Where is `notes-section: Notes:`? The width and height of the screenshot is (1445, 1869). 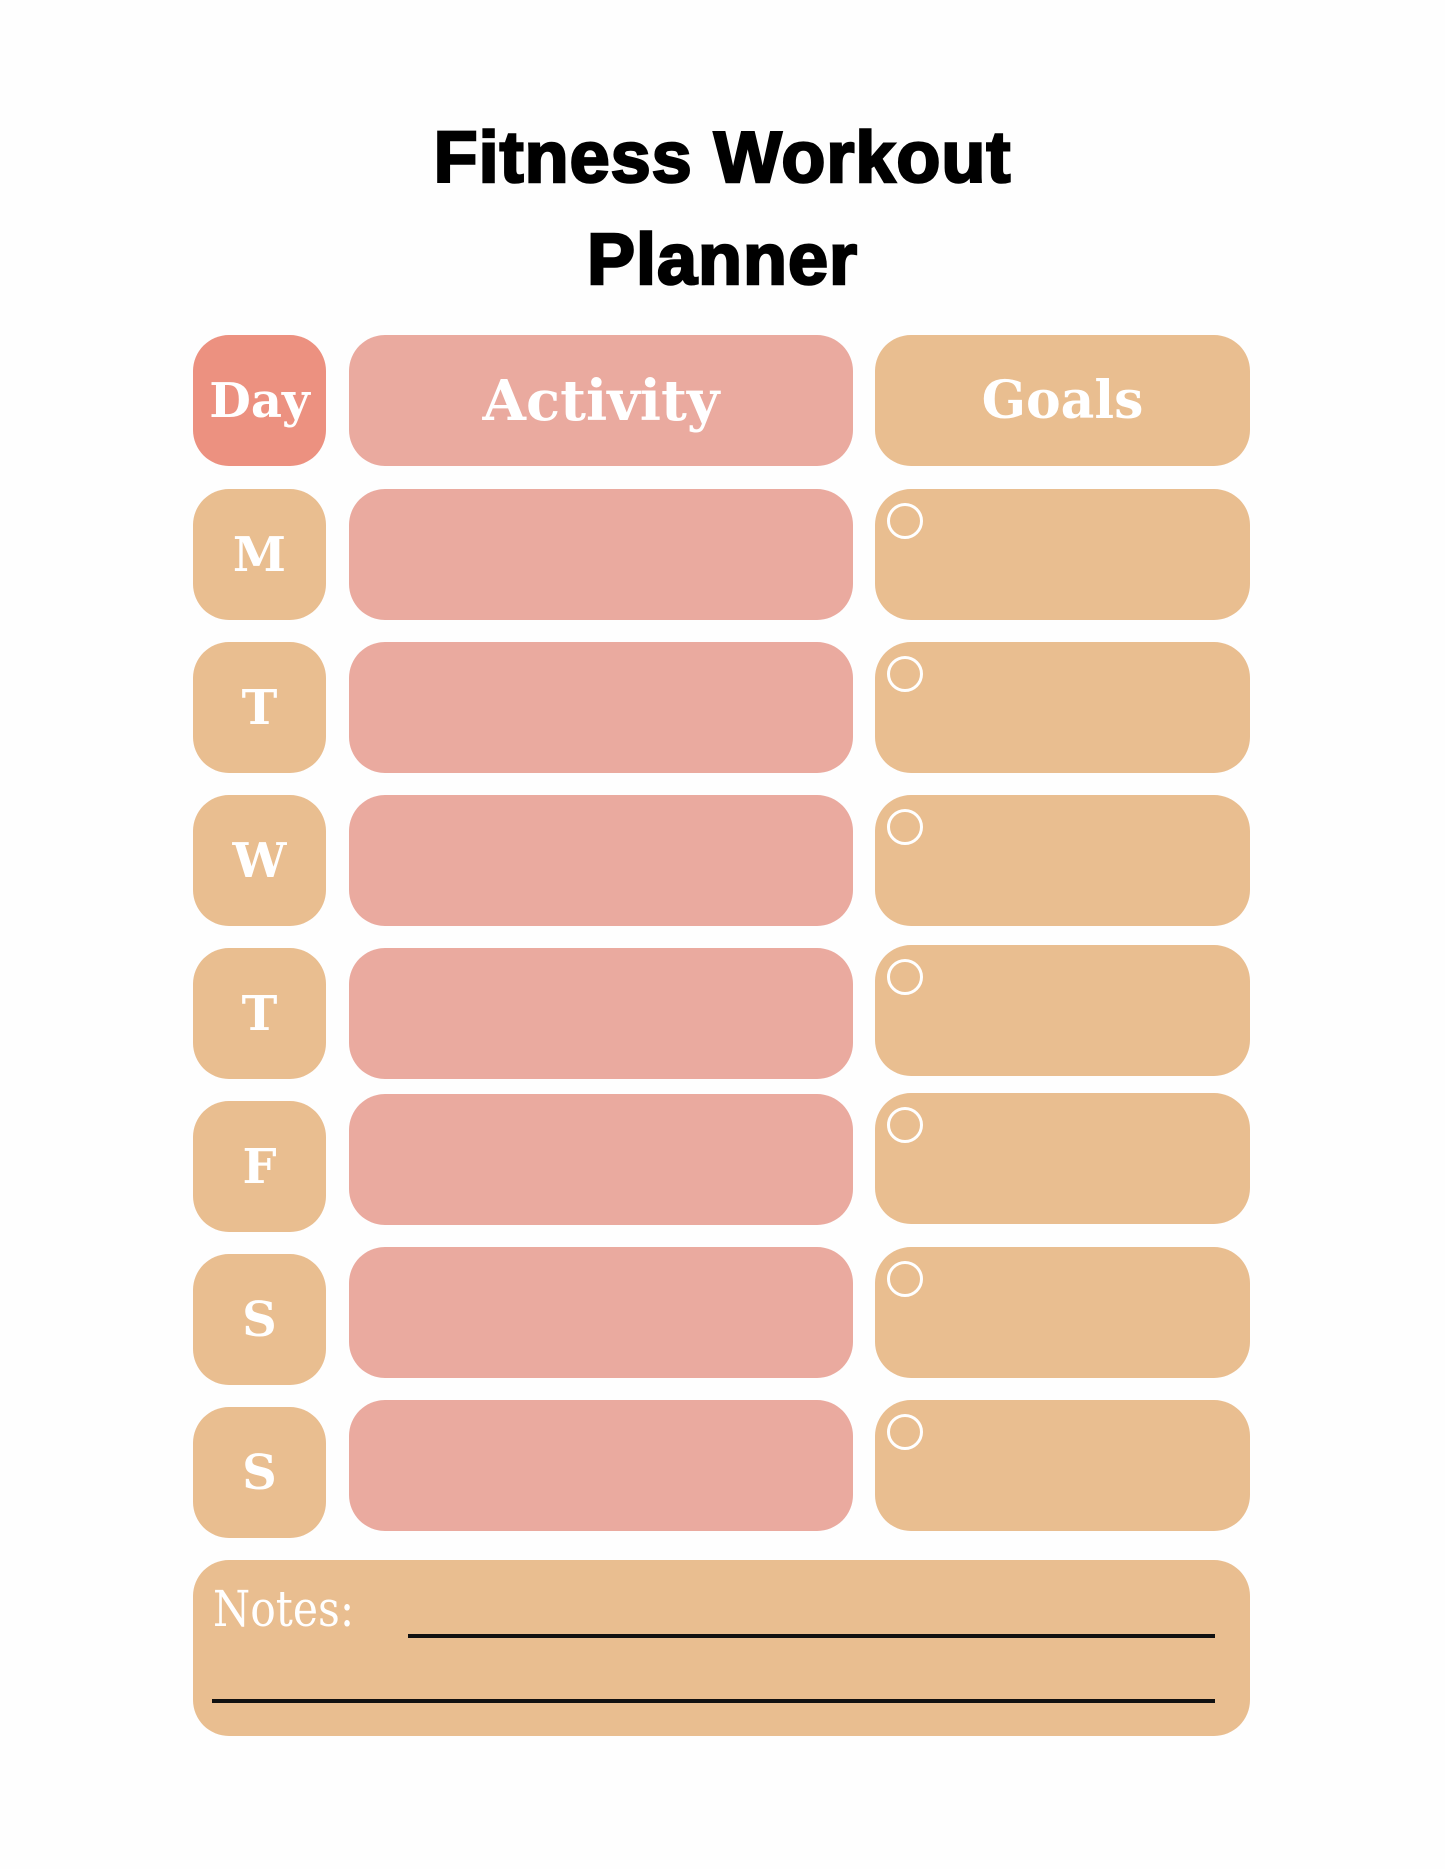
notes-section: Notes: is located at coordinates (721, 1648).